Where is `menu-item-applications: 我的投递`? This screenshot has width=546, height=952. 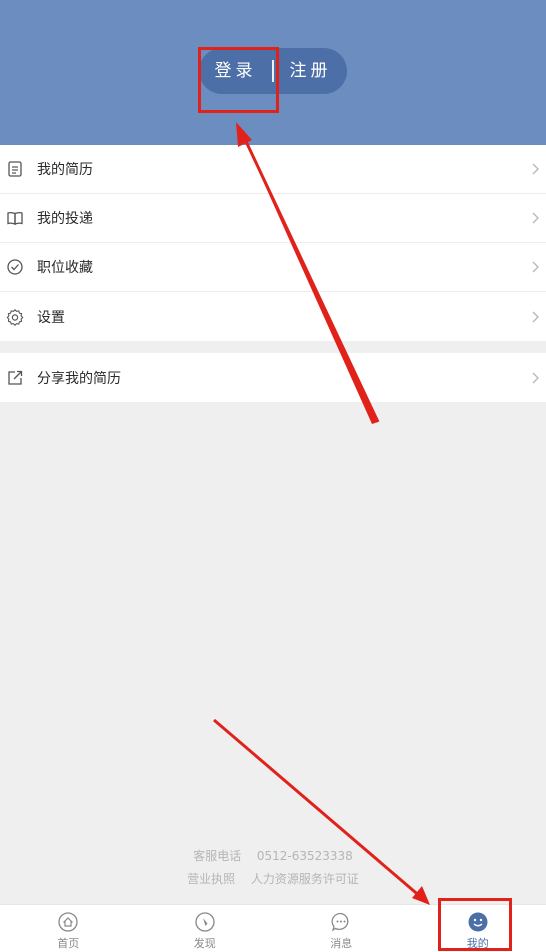
menu-item-applications: 我的投递 is located at coordinates (273, 218).